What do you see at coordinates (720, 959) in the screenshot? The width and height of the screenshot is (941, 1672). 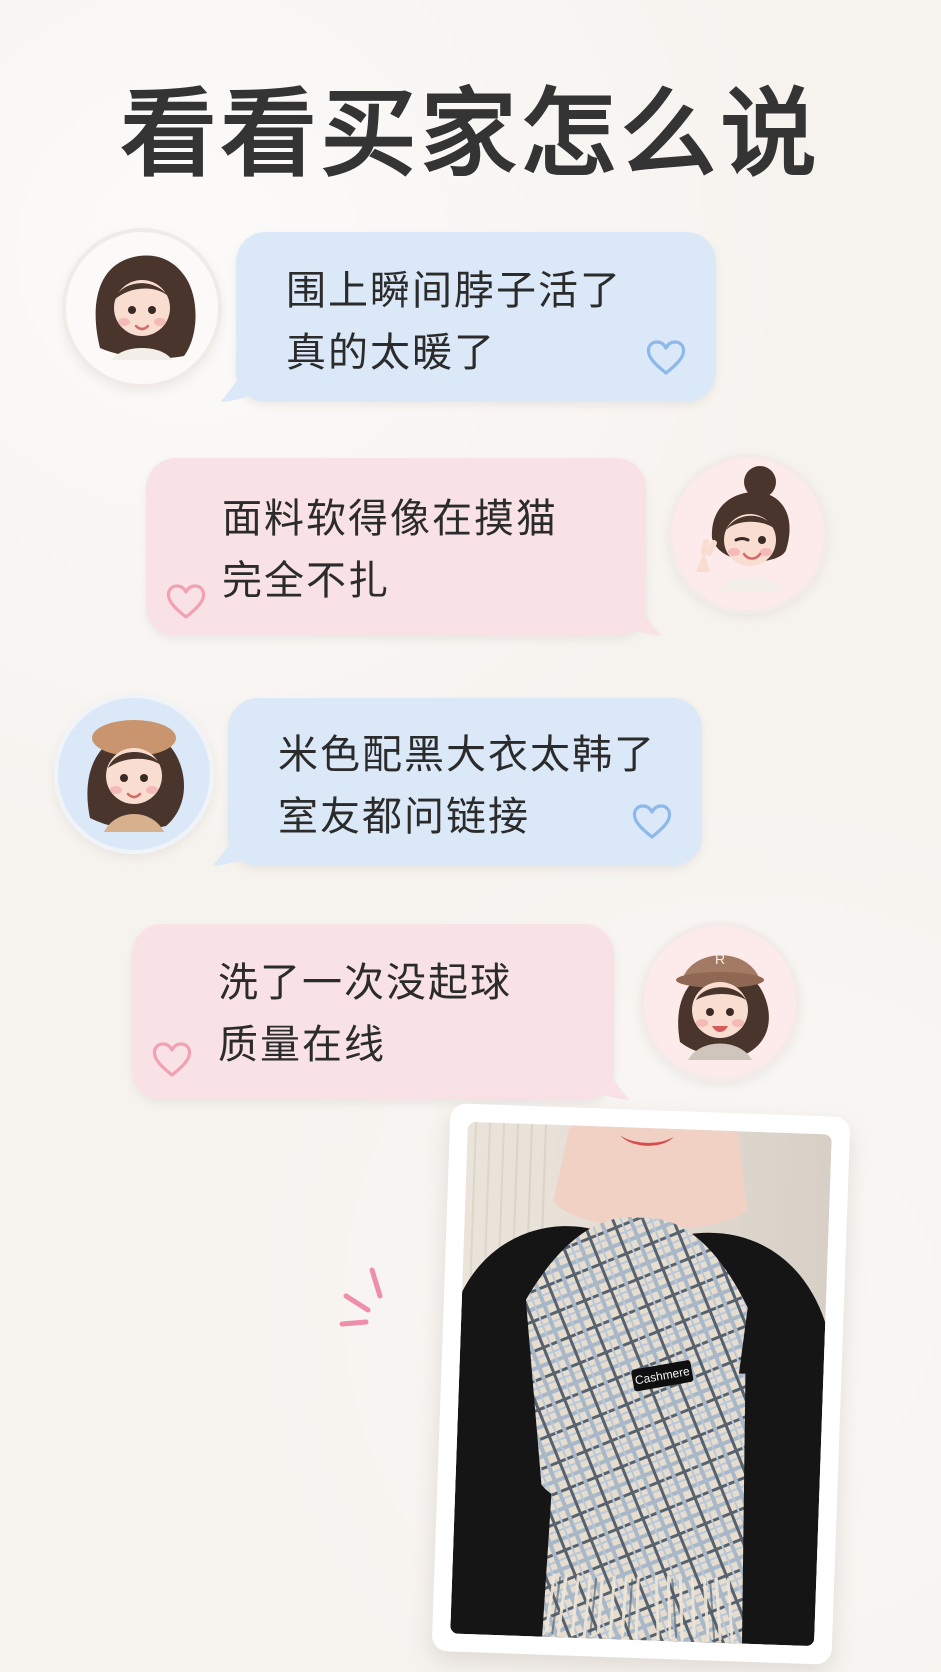 I see `svg-text: R` at bounding box center [720, 959].